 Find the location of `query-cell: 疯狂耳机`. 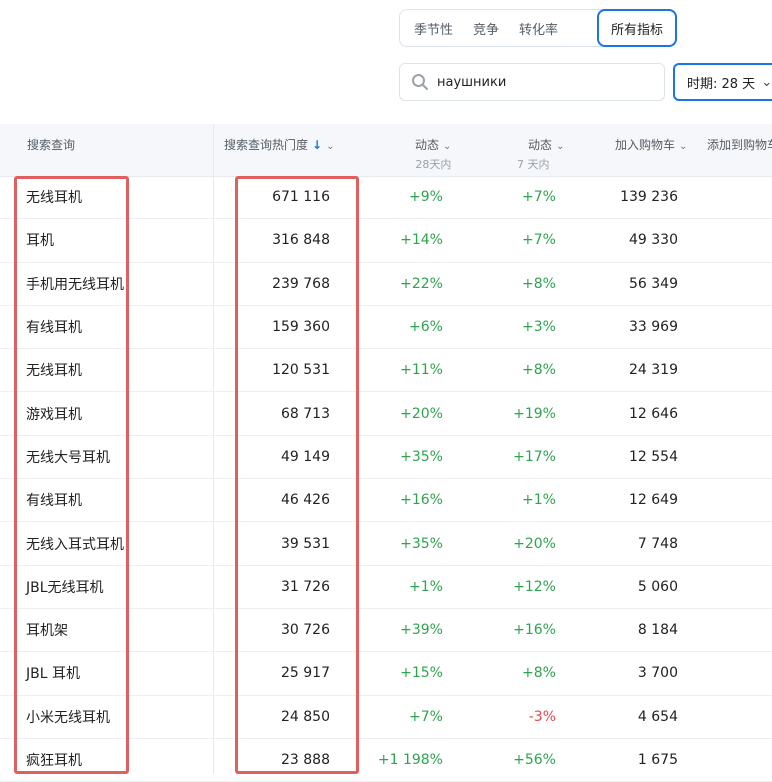

query-cell: 疯狂耳机 is located at coordinates (54, 760).